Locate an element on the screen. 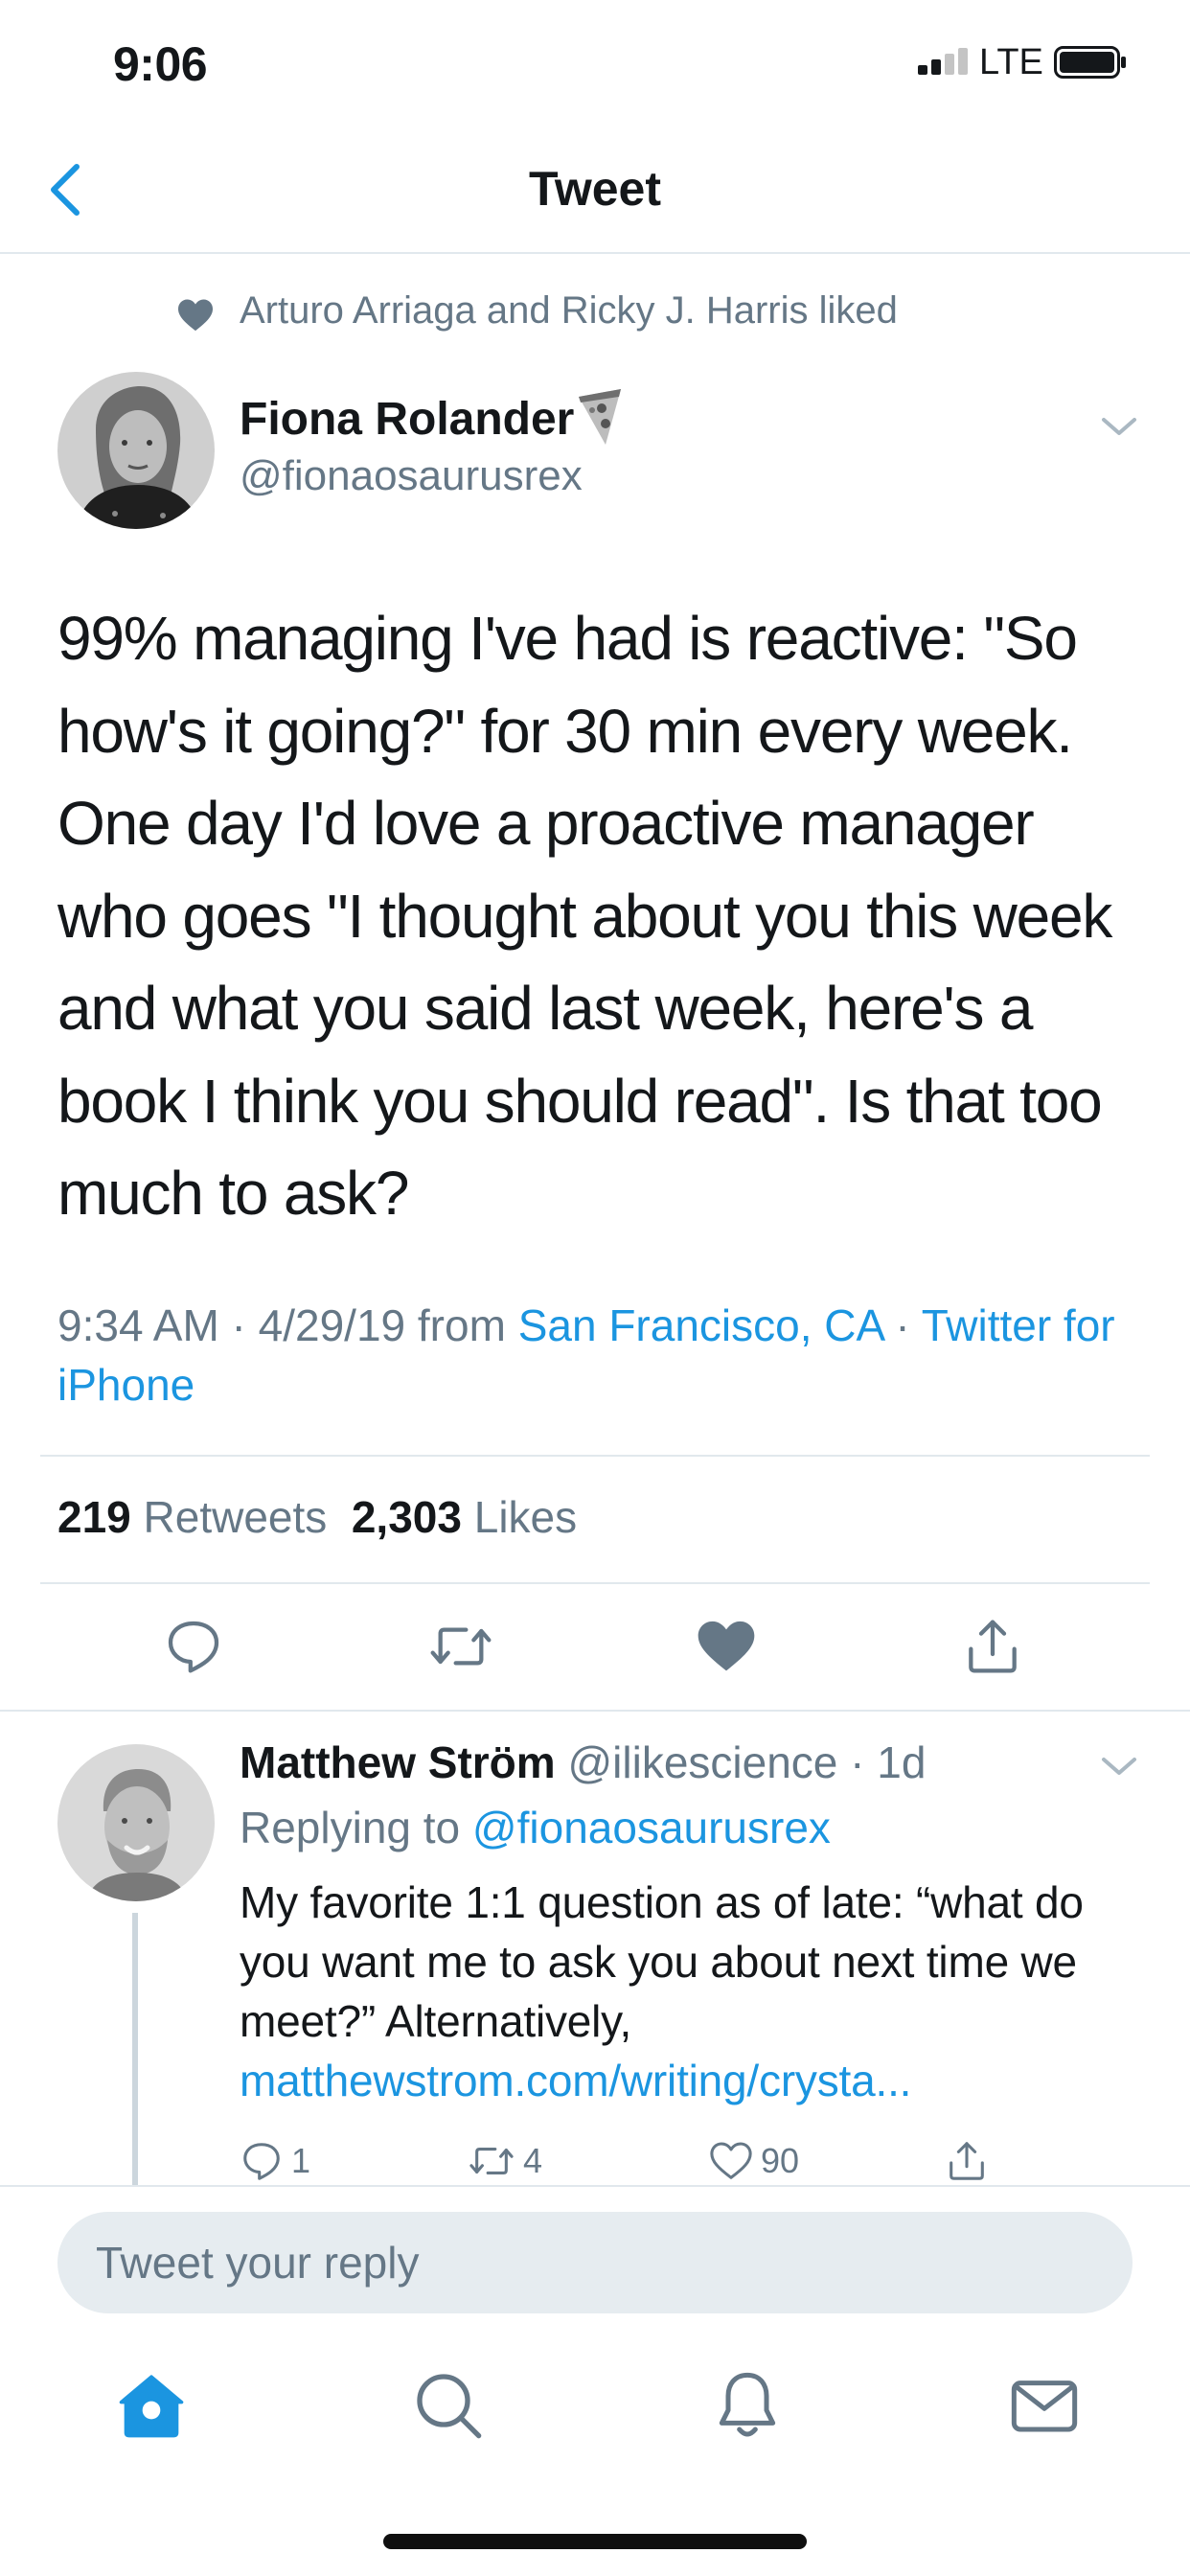 The height and width of the screenshot is (2576, 1190). home-icon is located at coordinates (151, 2406).